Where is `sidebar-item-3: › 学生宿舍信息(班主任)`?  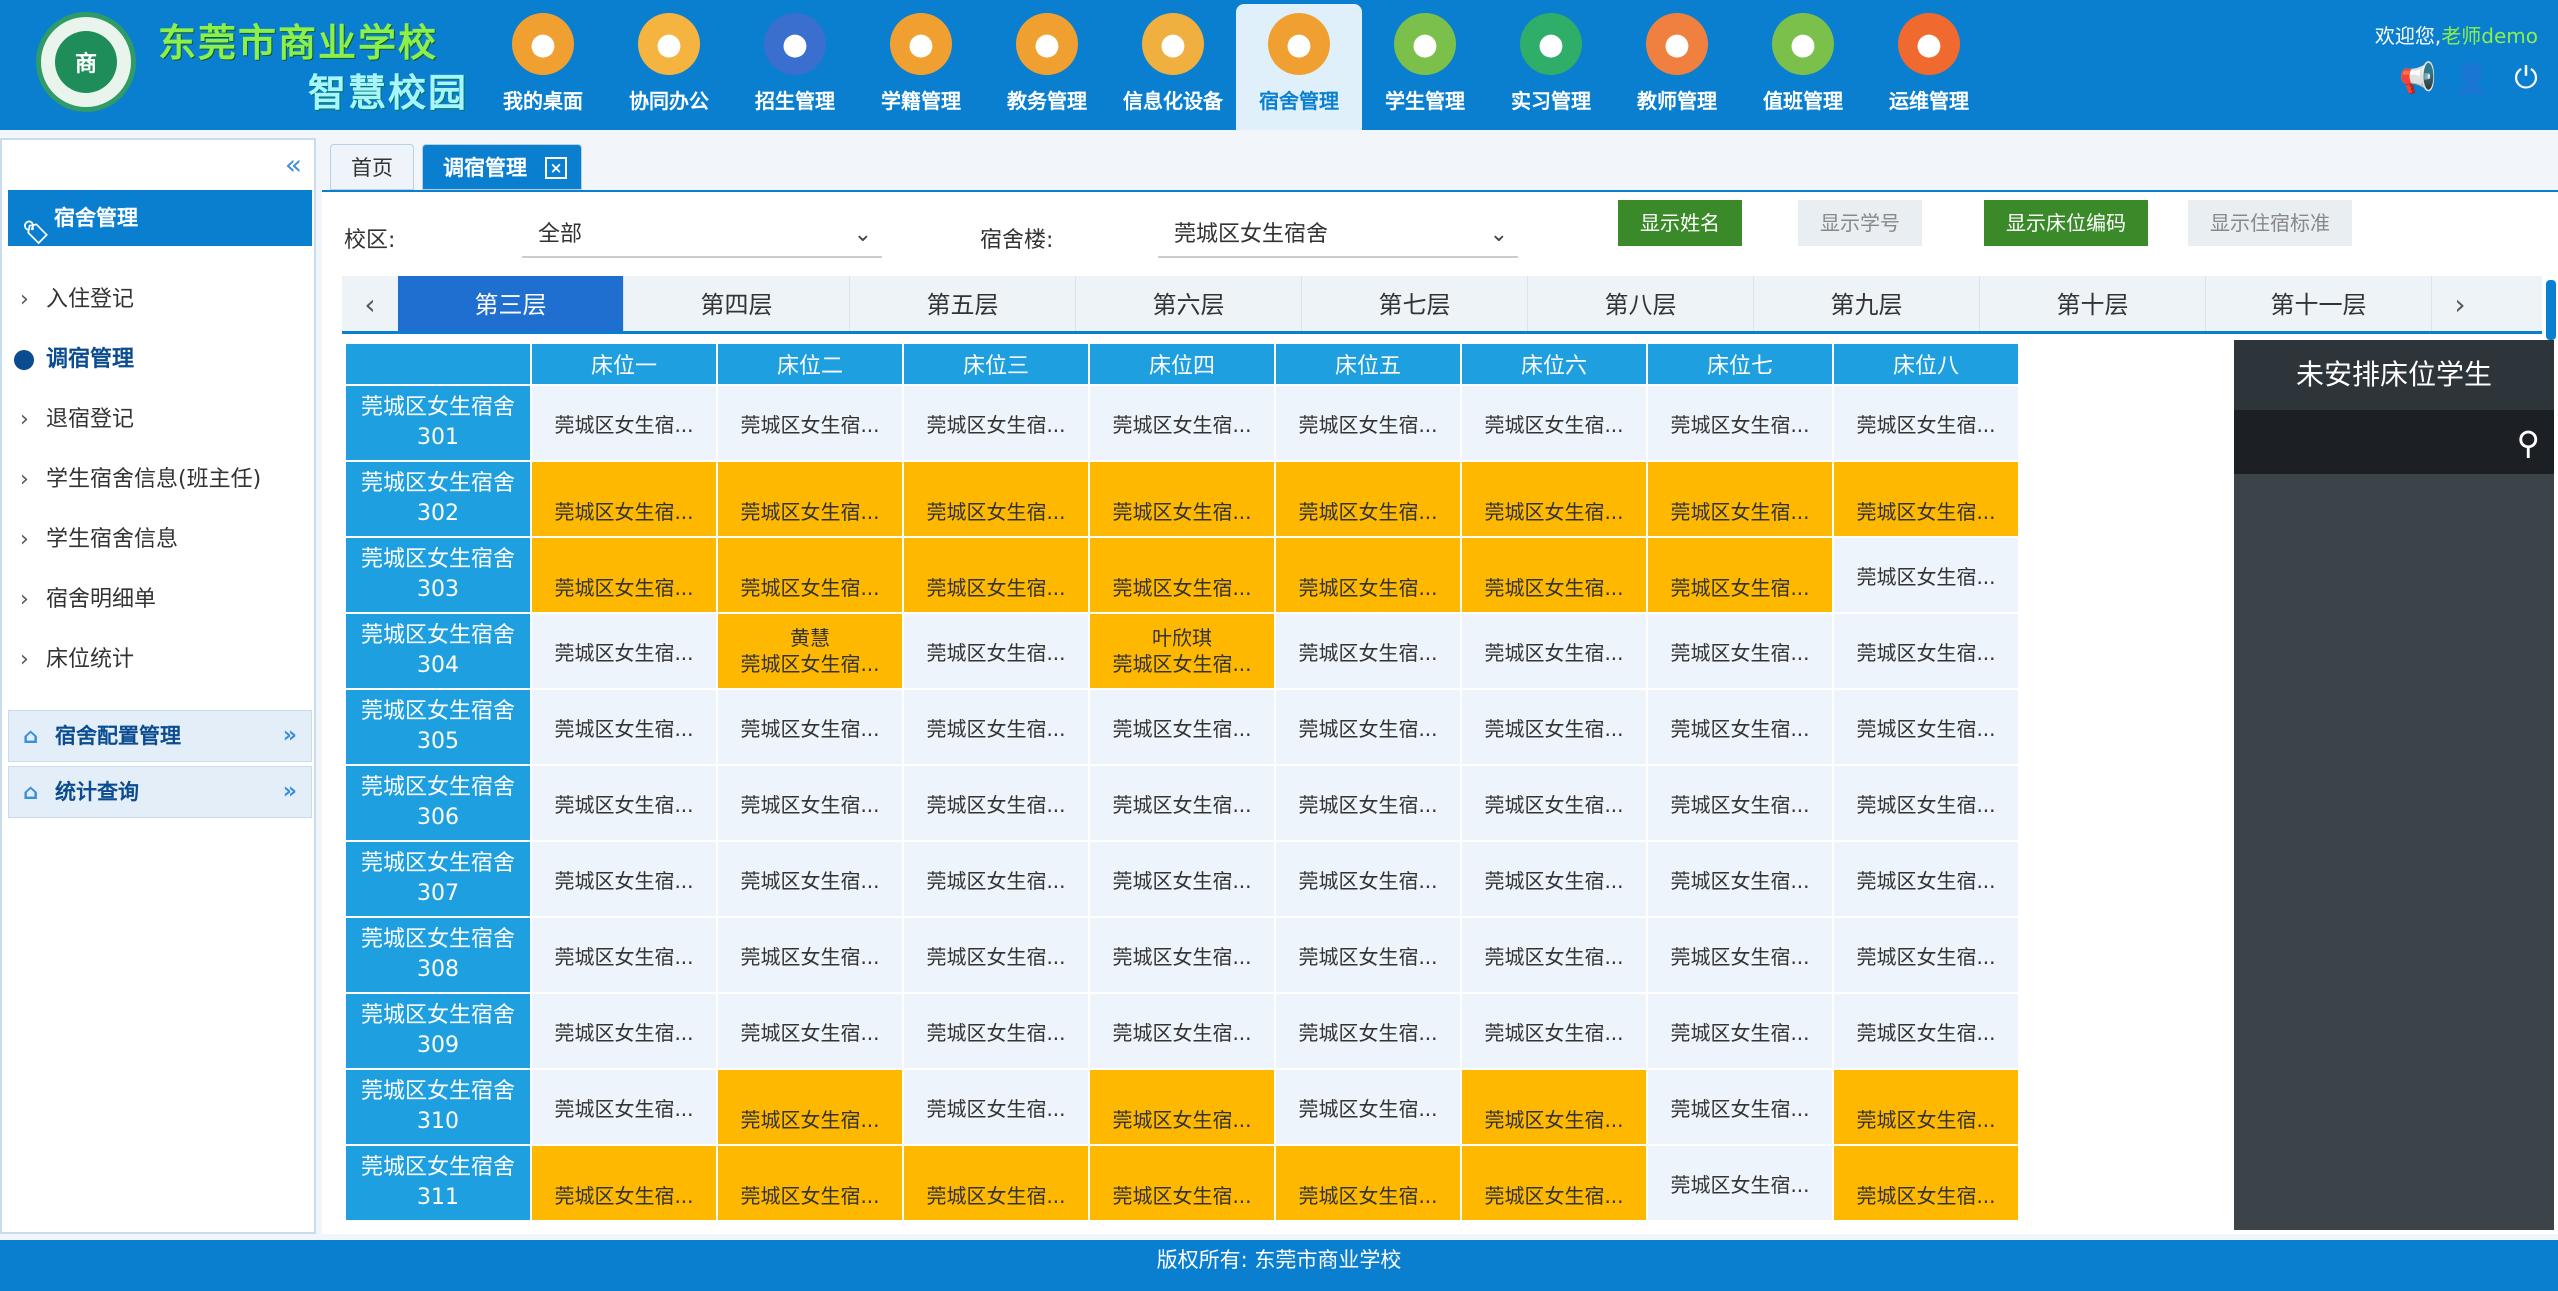
sidebar-item-3: › 学生宿舍信息(班主任) is located at coordinates (158, 480).